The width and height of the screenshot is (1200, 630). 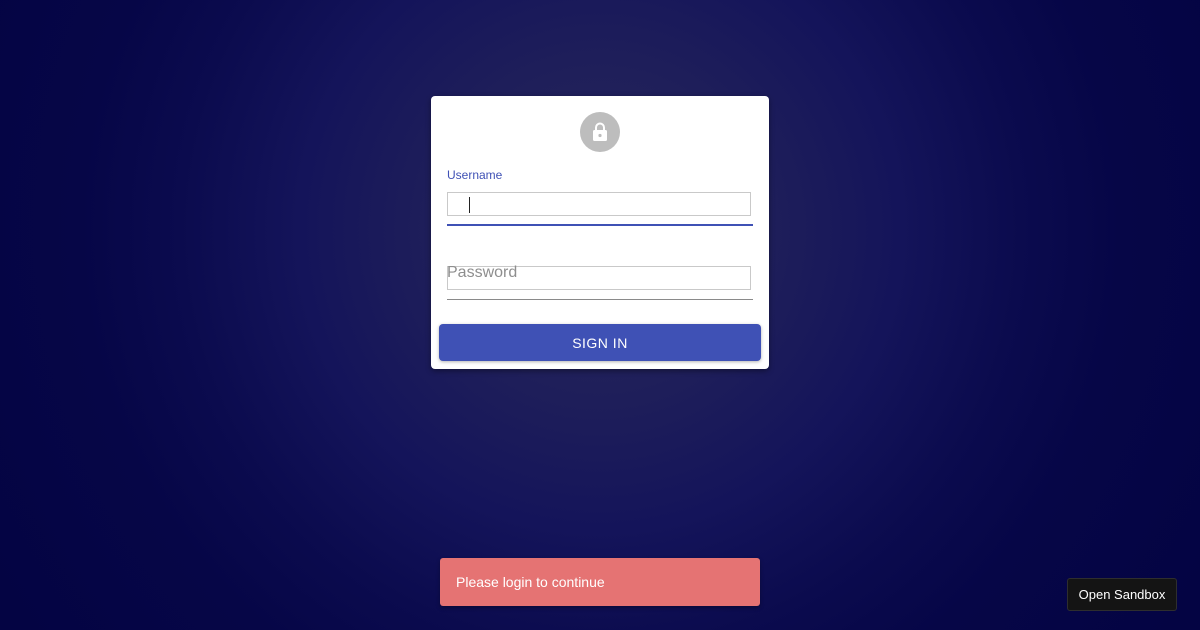 What do you see at coordinates (600, 225) in the screenshot?
I see `username-underline` at bounding box center [600, 225].